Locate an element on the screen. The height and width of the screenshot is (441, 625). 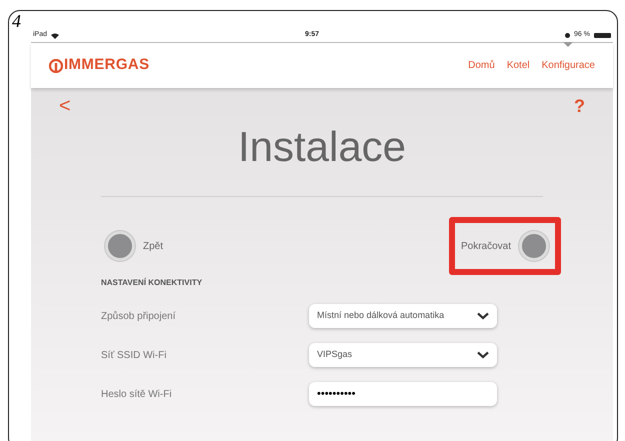
field-label: Síť SSID Wi-Fi is located at coordinates (134, 355).